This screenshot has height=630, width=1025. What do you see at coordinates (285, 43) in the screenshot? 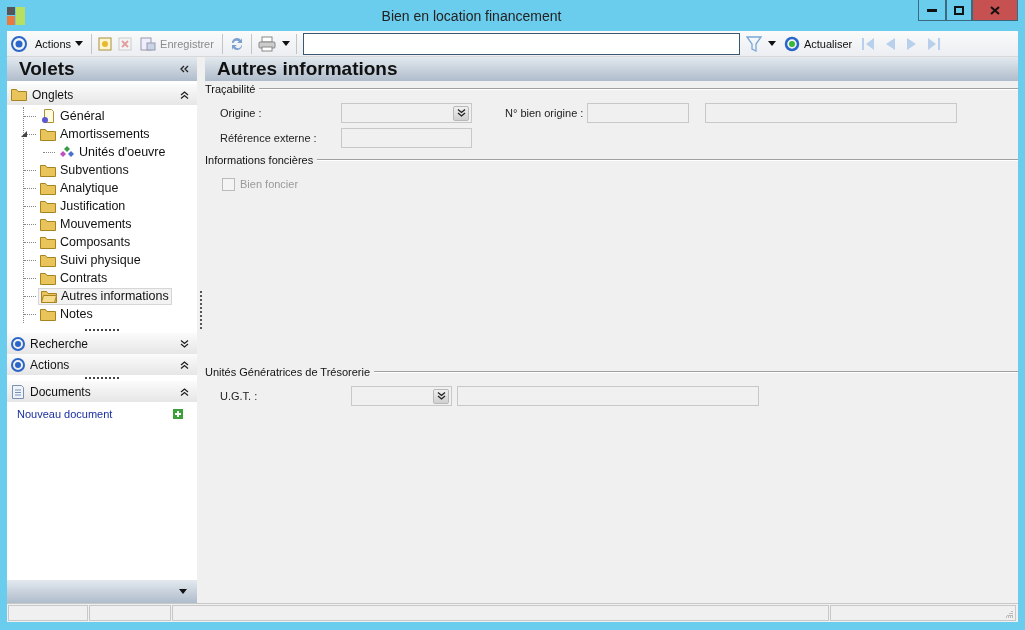
I see `print-caret-icon` at bounding box center [285, 43].